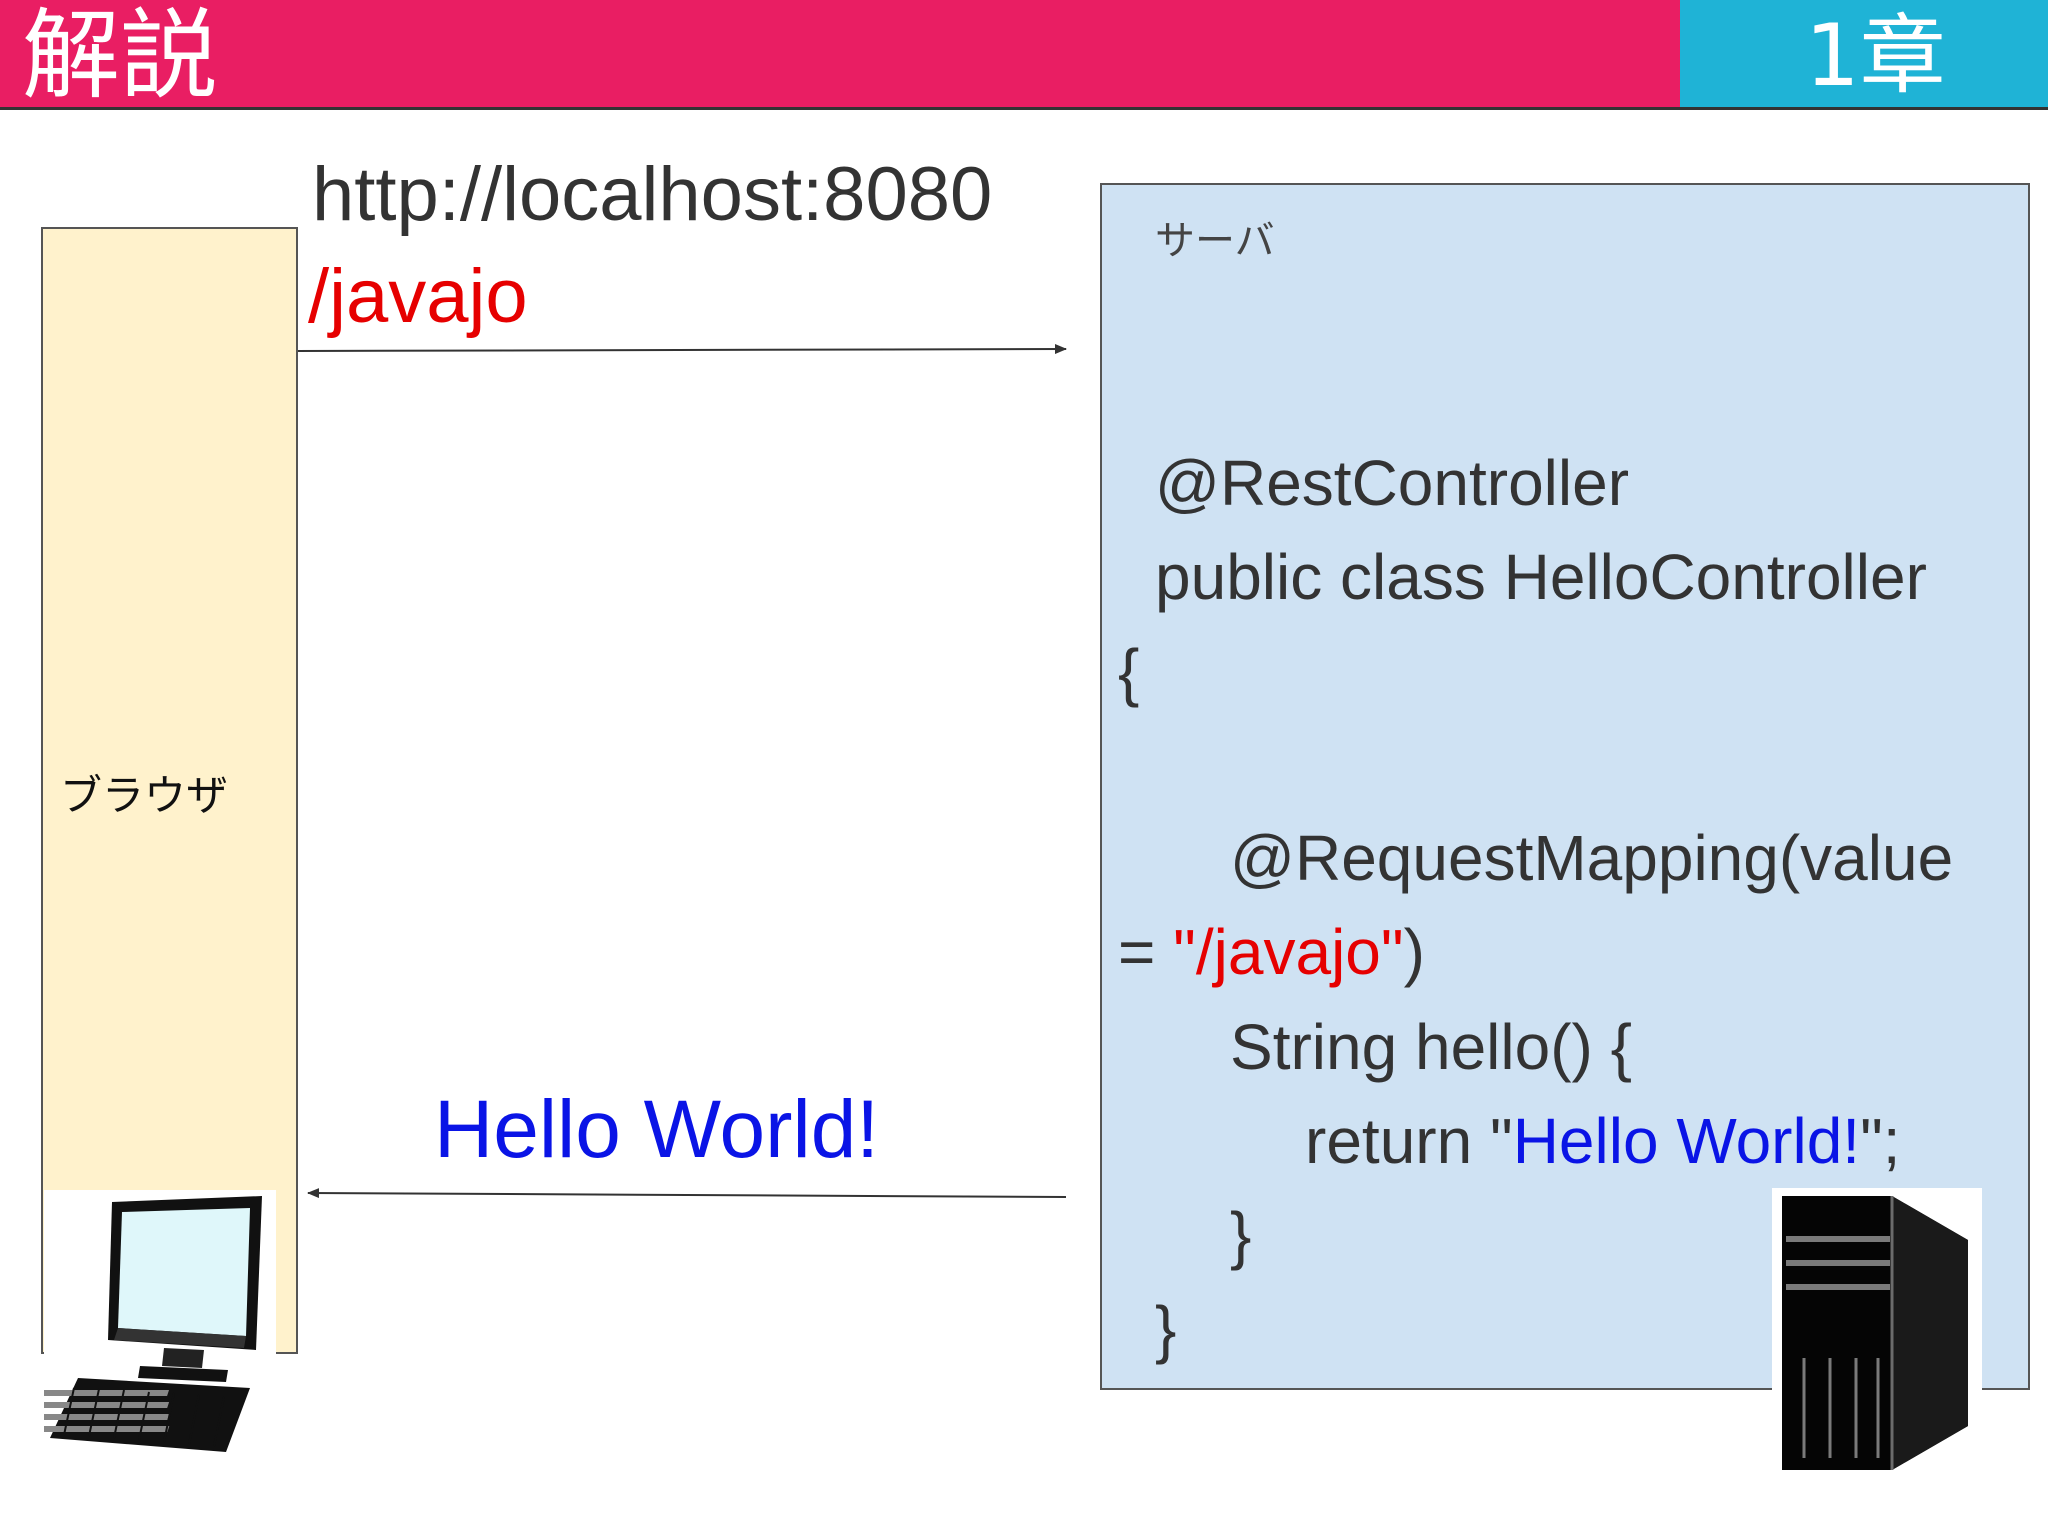 The image size is (2048, 1536). I want to click on server-tower-icon, so click(1877, 1333).